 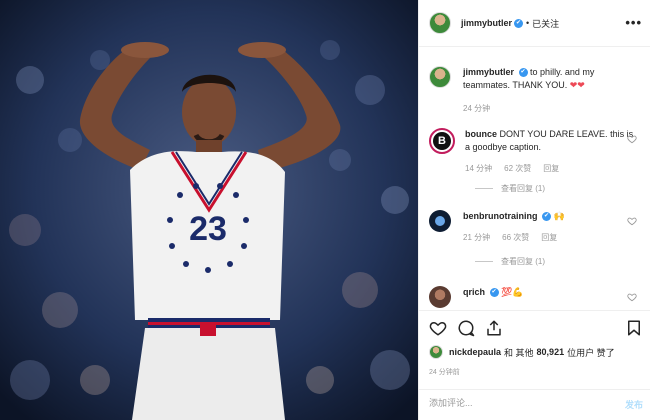 I want to click on post-header: jimmybutler ✔ • 已关注 •••, so click(x=534, y=23).